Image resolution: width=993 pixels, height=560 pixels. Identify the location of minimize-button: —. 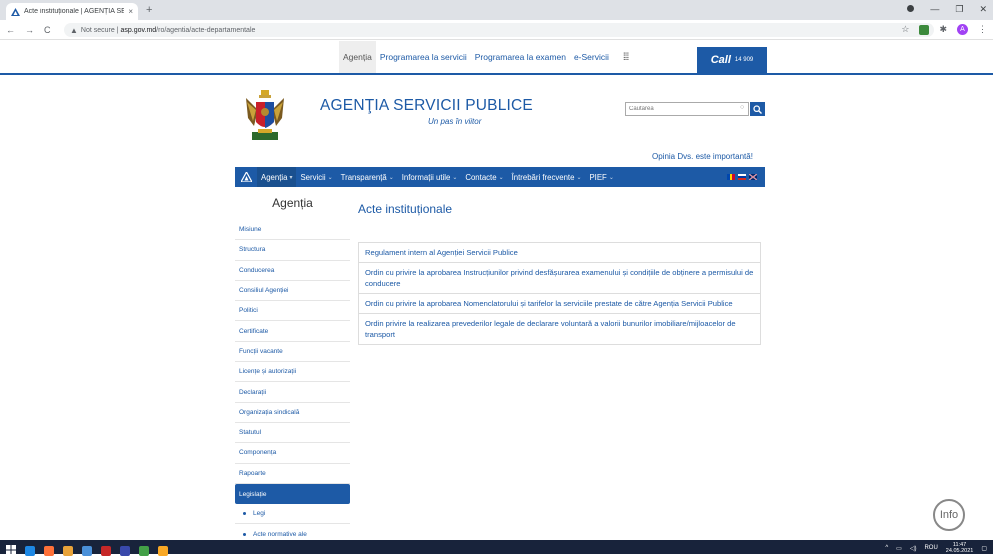
(934, 9).